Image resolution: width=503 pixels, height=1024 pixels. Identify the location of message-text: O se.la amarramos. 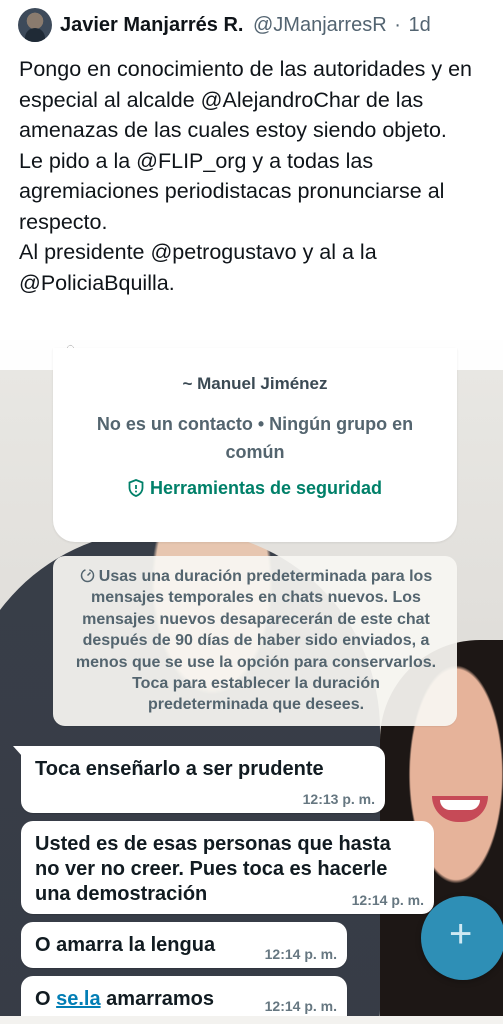
(124, 999).